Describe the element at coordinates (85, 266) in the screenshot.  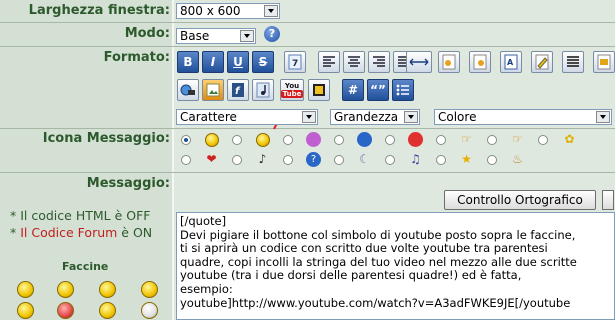
I see `smilies-title: Faccine` at that location.